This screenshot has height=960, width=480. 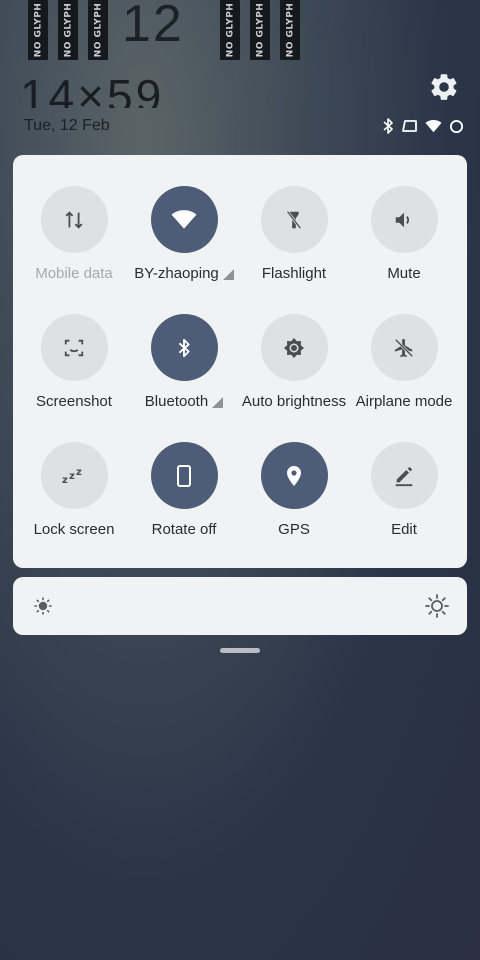 What do you see at coordinates (184, 475) in the screenshot?
I see `rotate-lock-icon` at bounding box center [184, 475].